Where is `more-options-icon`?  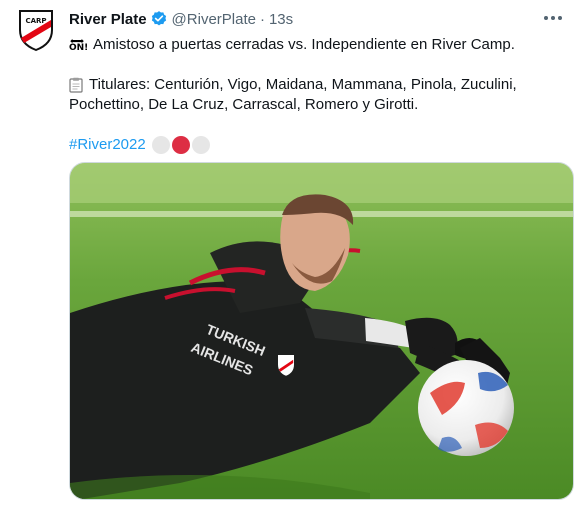 more-options-icon is located at coordinates (553, 18).